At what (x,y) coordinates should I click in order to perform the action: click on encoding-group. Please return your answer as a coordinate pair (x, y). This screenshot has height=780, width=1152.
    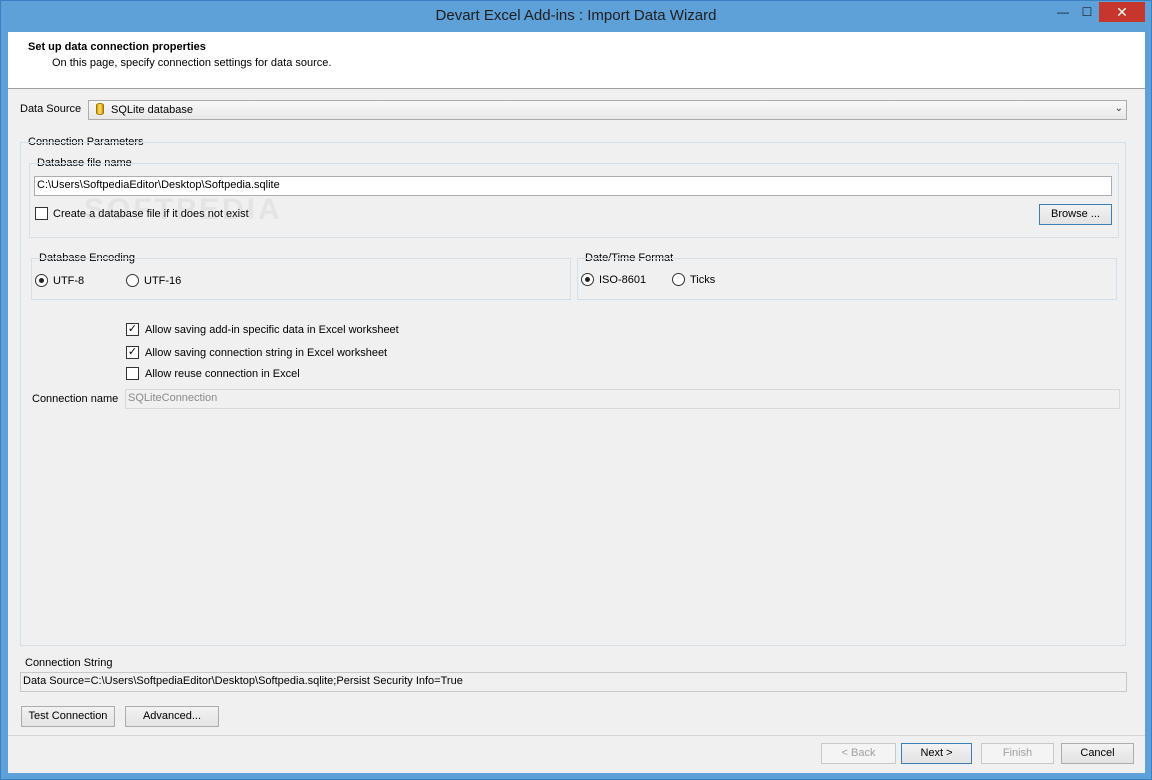
    Looking at the image, I should click on (301, 279).